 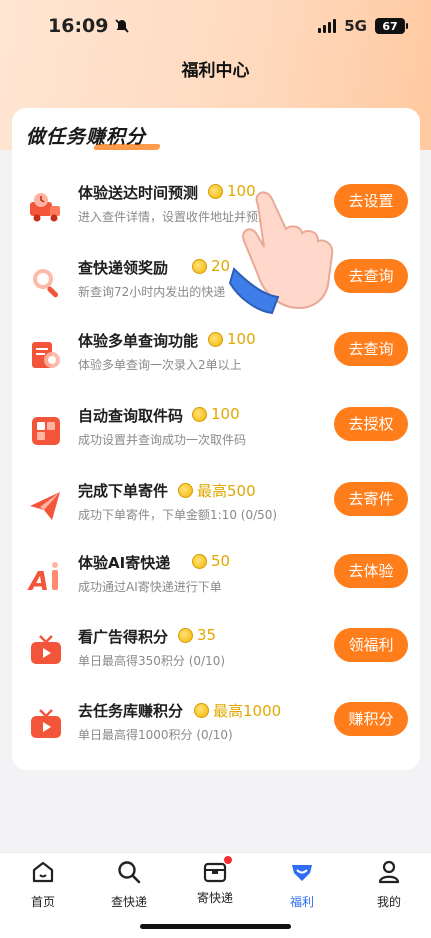 I want to click on task-name: 看广告得积分, so click(x=123, y=637).